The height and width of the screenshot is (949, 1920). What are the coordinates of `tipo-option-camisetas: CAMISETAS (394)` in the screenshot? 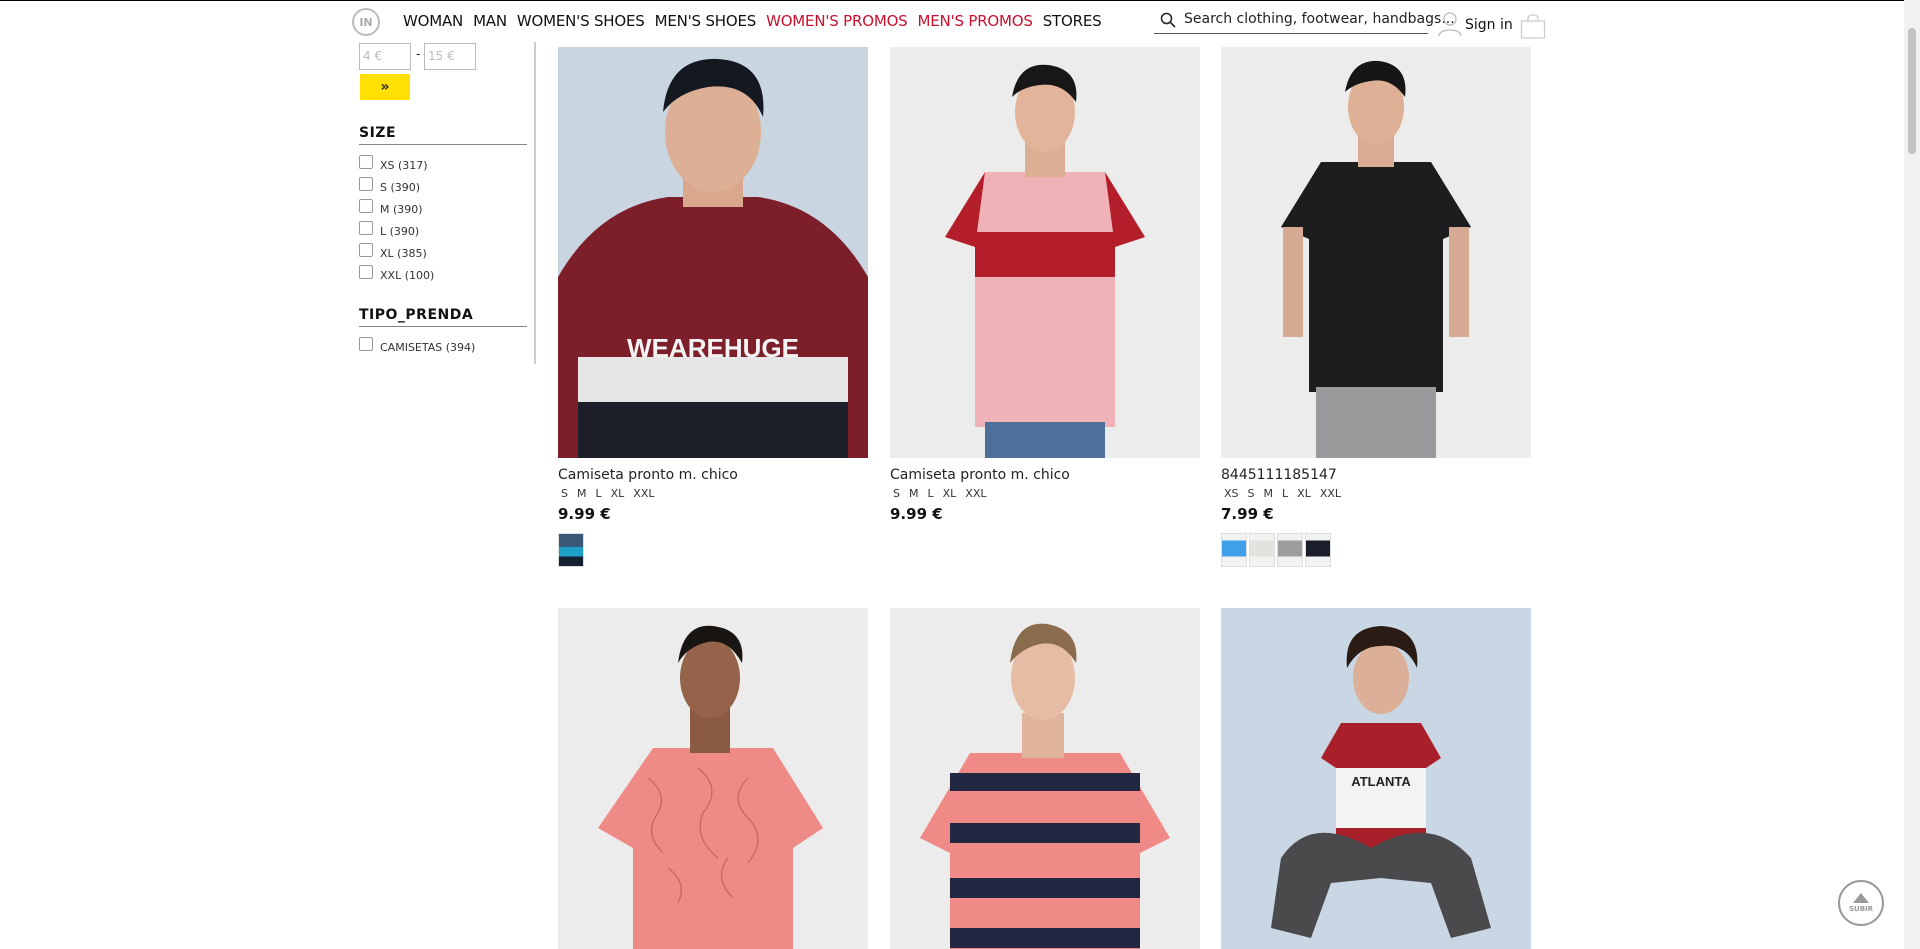 It's located at (417, 347).